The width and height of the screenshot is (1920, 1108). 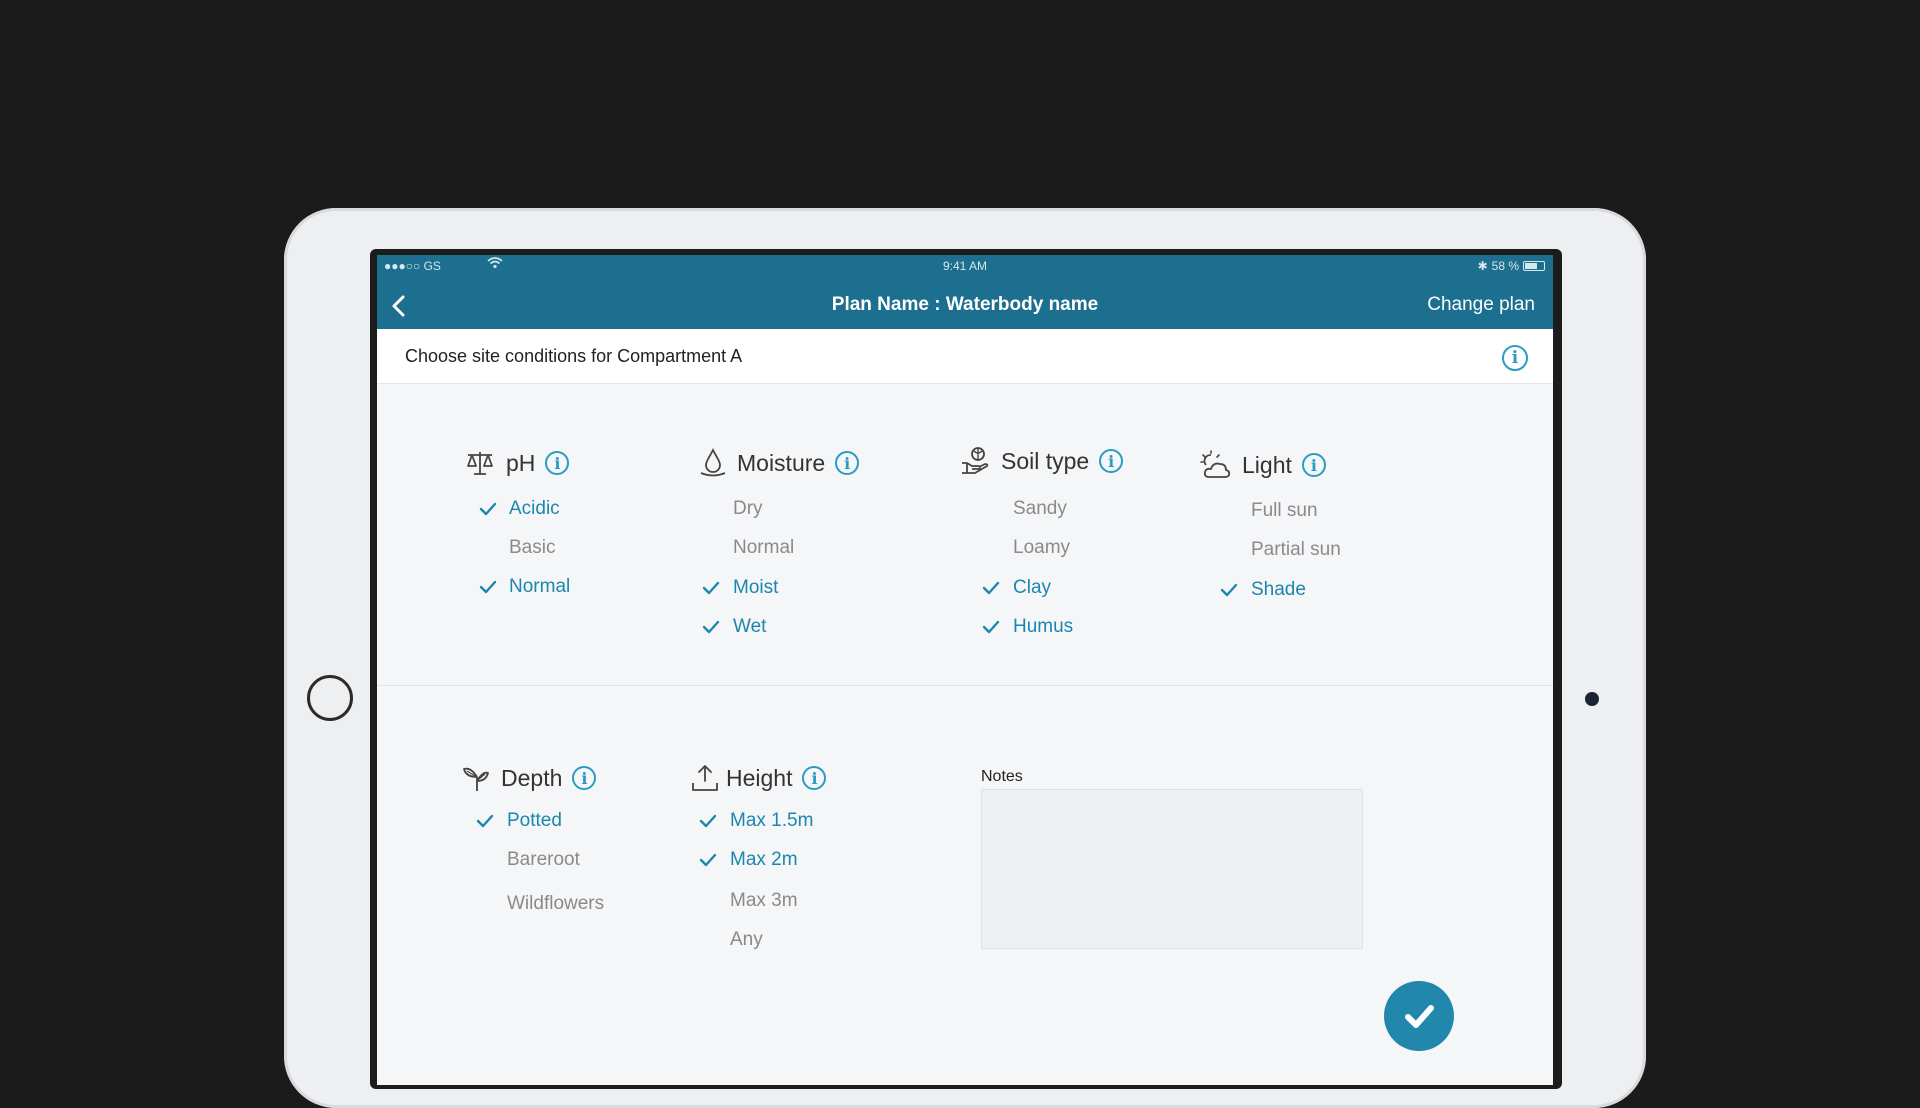 I want to click on light-header: Light i, so click(x=1263, y=465).